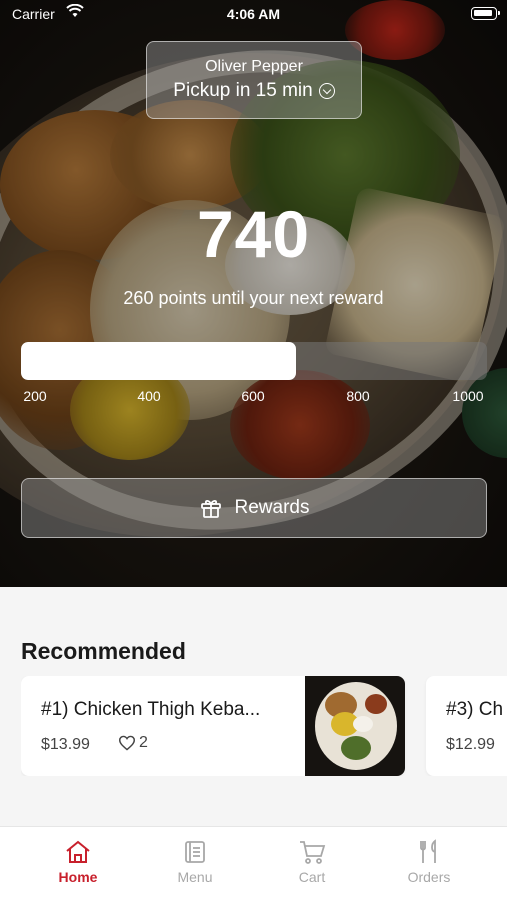 The height and width of the screenshot is (900, 507). What do you see at coordinates (243, 90) in the screenshot?
I see `pickup-time-label: Pickup in 15 min` at bounding box center [243, 90].